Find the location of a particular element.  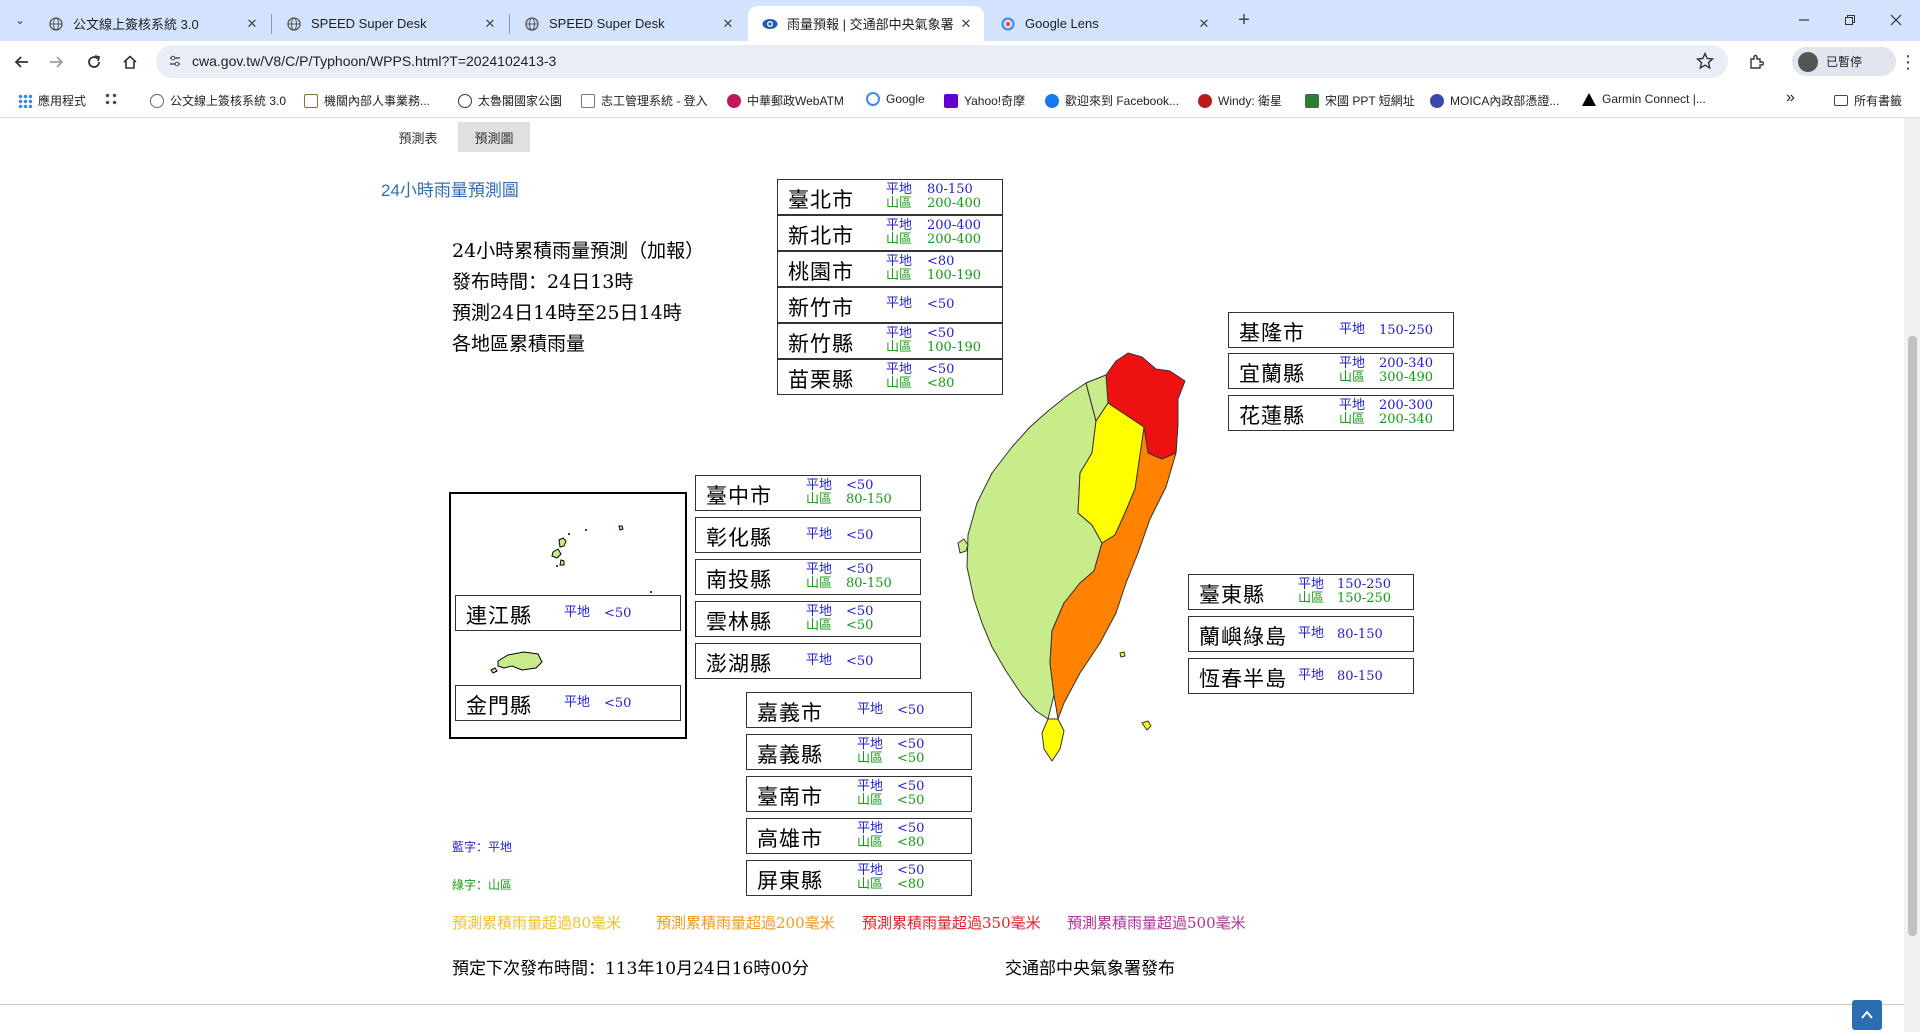

page-scrollbar is located at coordinates (1912, 575).